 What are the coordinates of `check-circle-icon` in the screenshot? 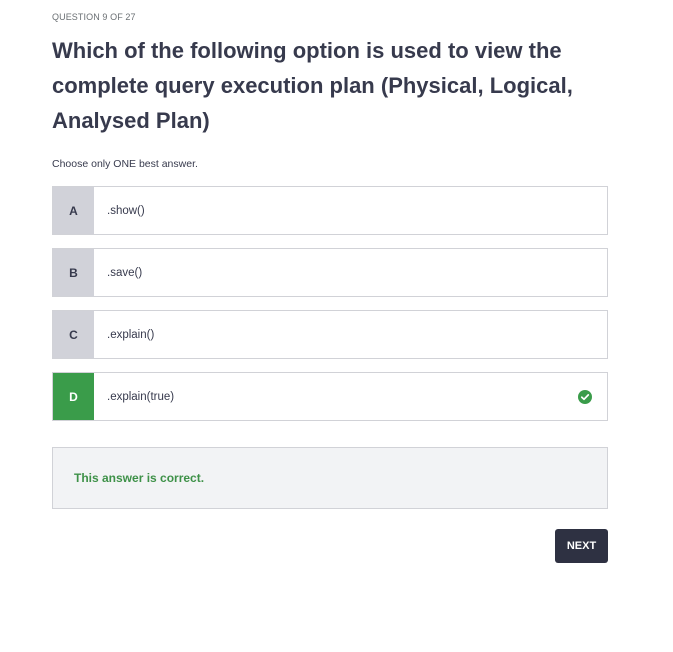 It's located at (585, 396).